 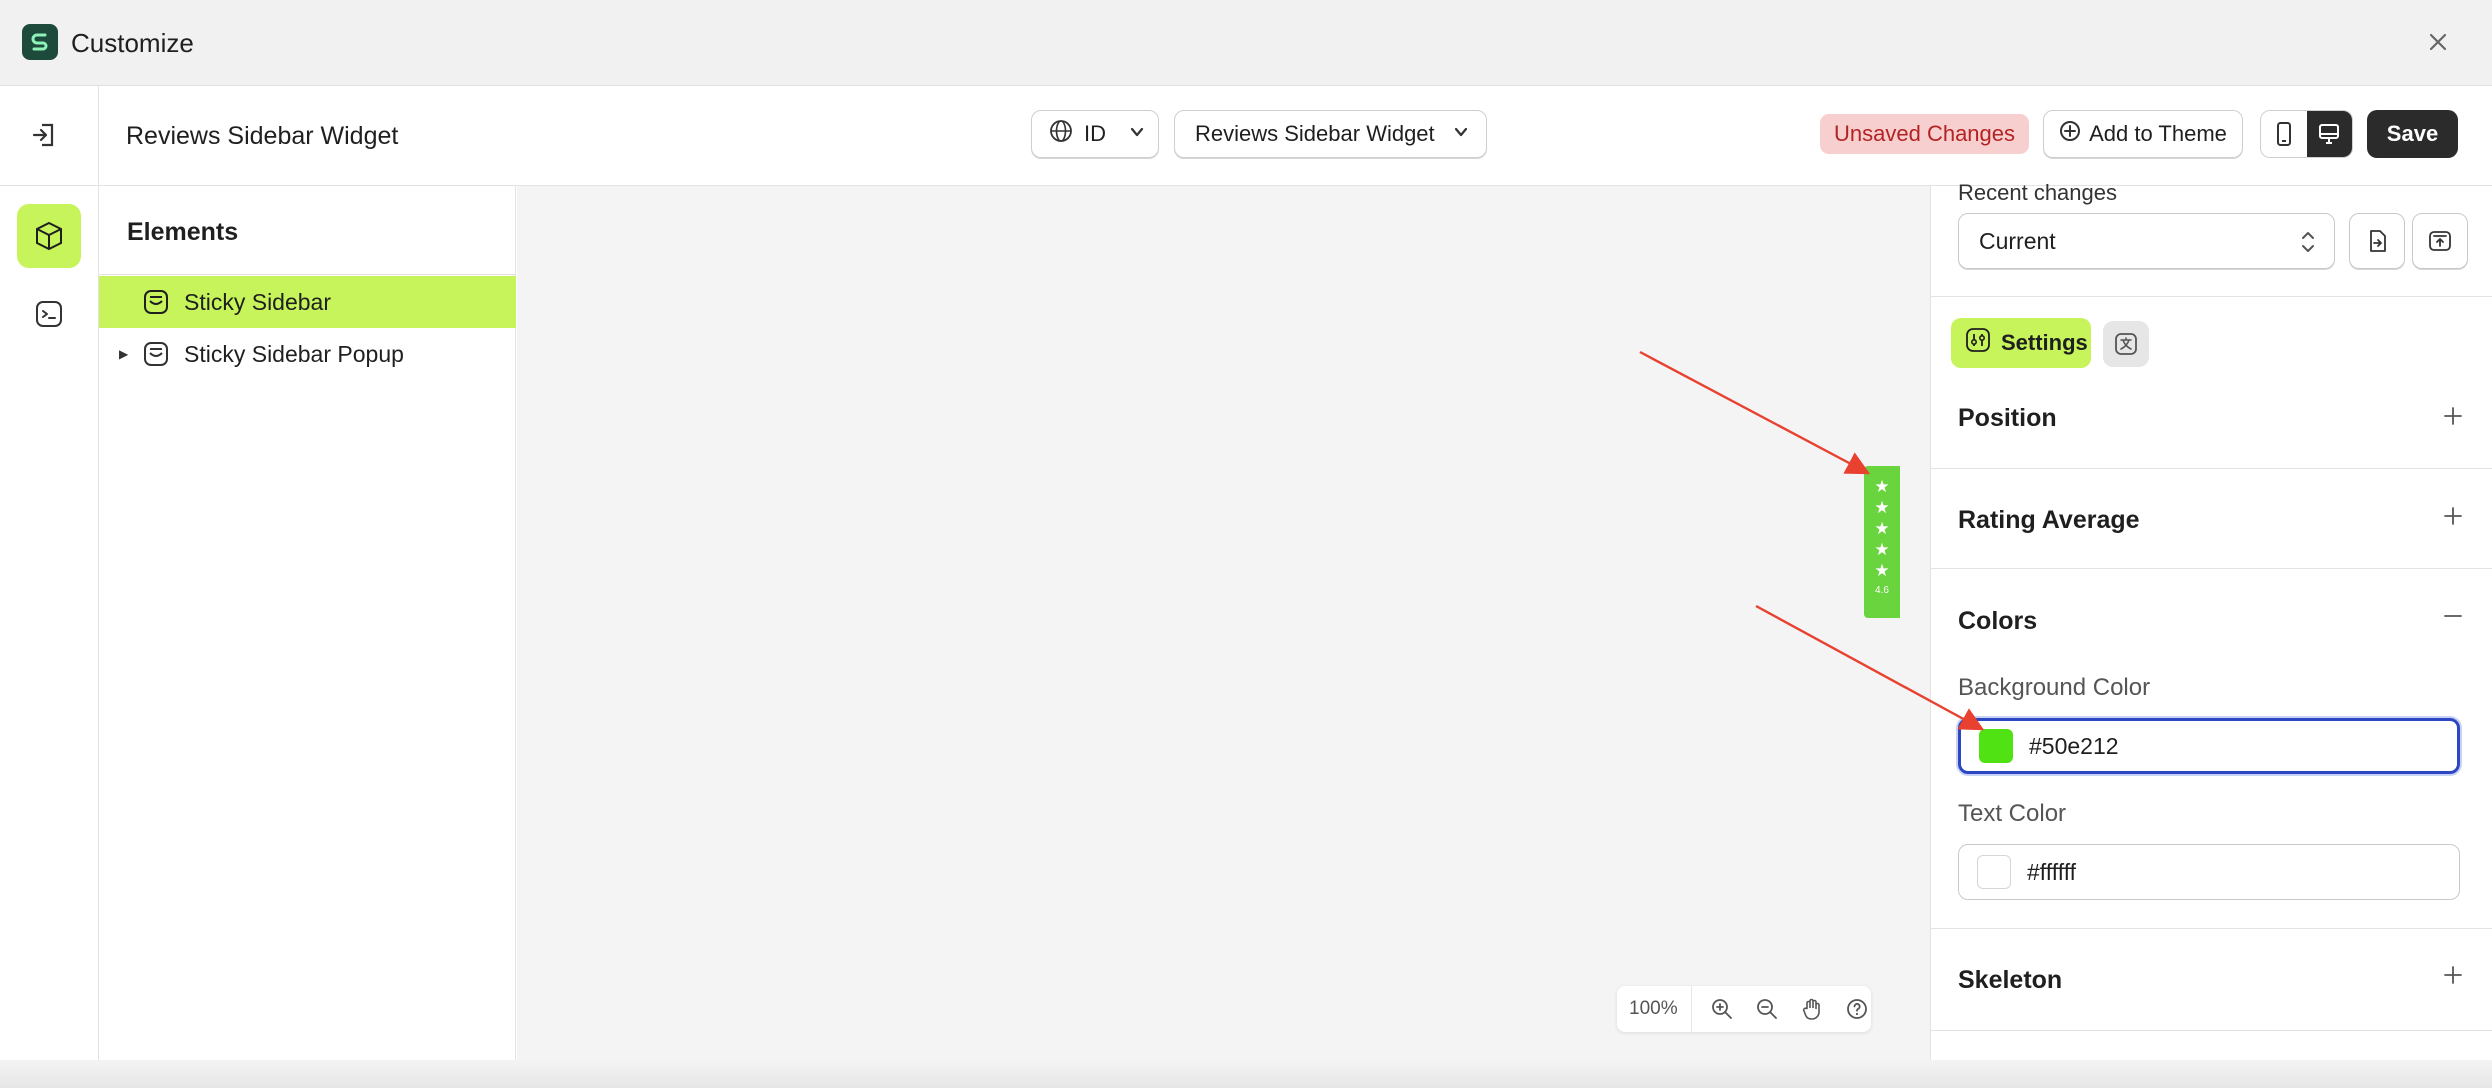 I want to click on device-toggle, so click(x=2306, y=134).